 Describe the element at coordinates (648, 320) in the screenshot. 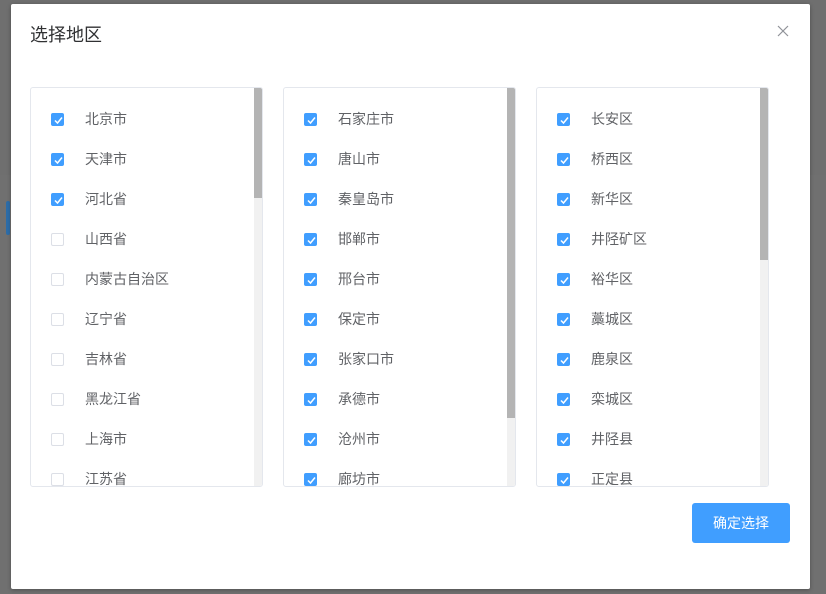

I see `district-item: 藁城区` at that location.